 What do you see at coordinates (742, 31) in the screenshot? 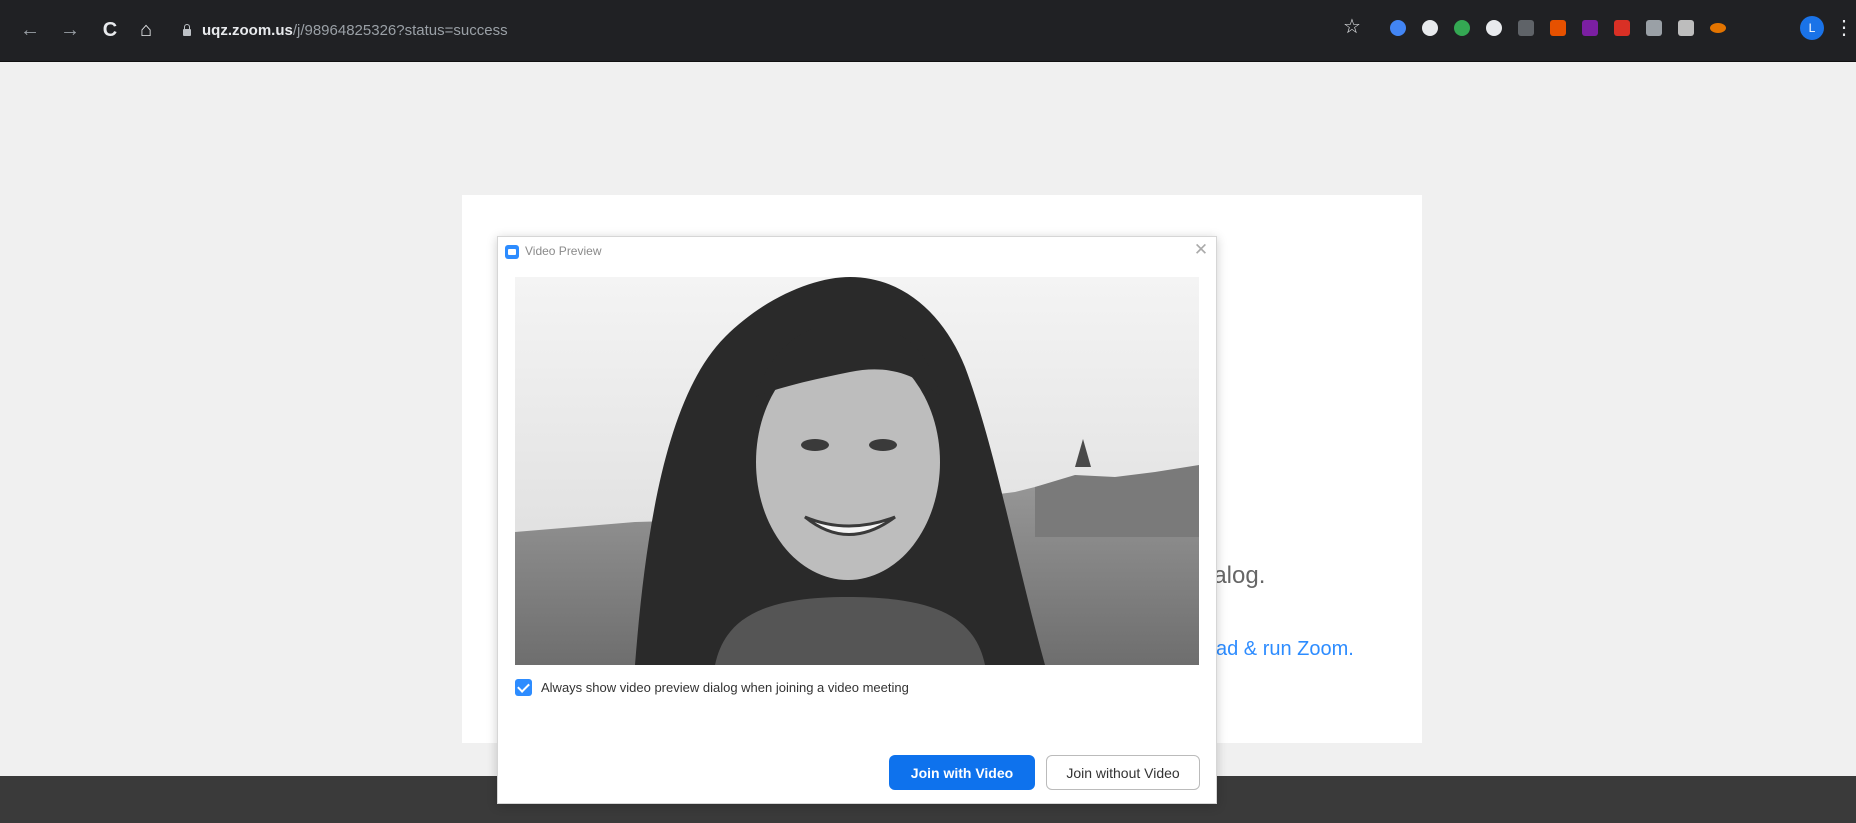
I see `address-bar: uqz.zoom.us/j/98964825326?status=success` at bounding box center [742, 31].